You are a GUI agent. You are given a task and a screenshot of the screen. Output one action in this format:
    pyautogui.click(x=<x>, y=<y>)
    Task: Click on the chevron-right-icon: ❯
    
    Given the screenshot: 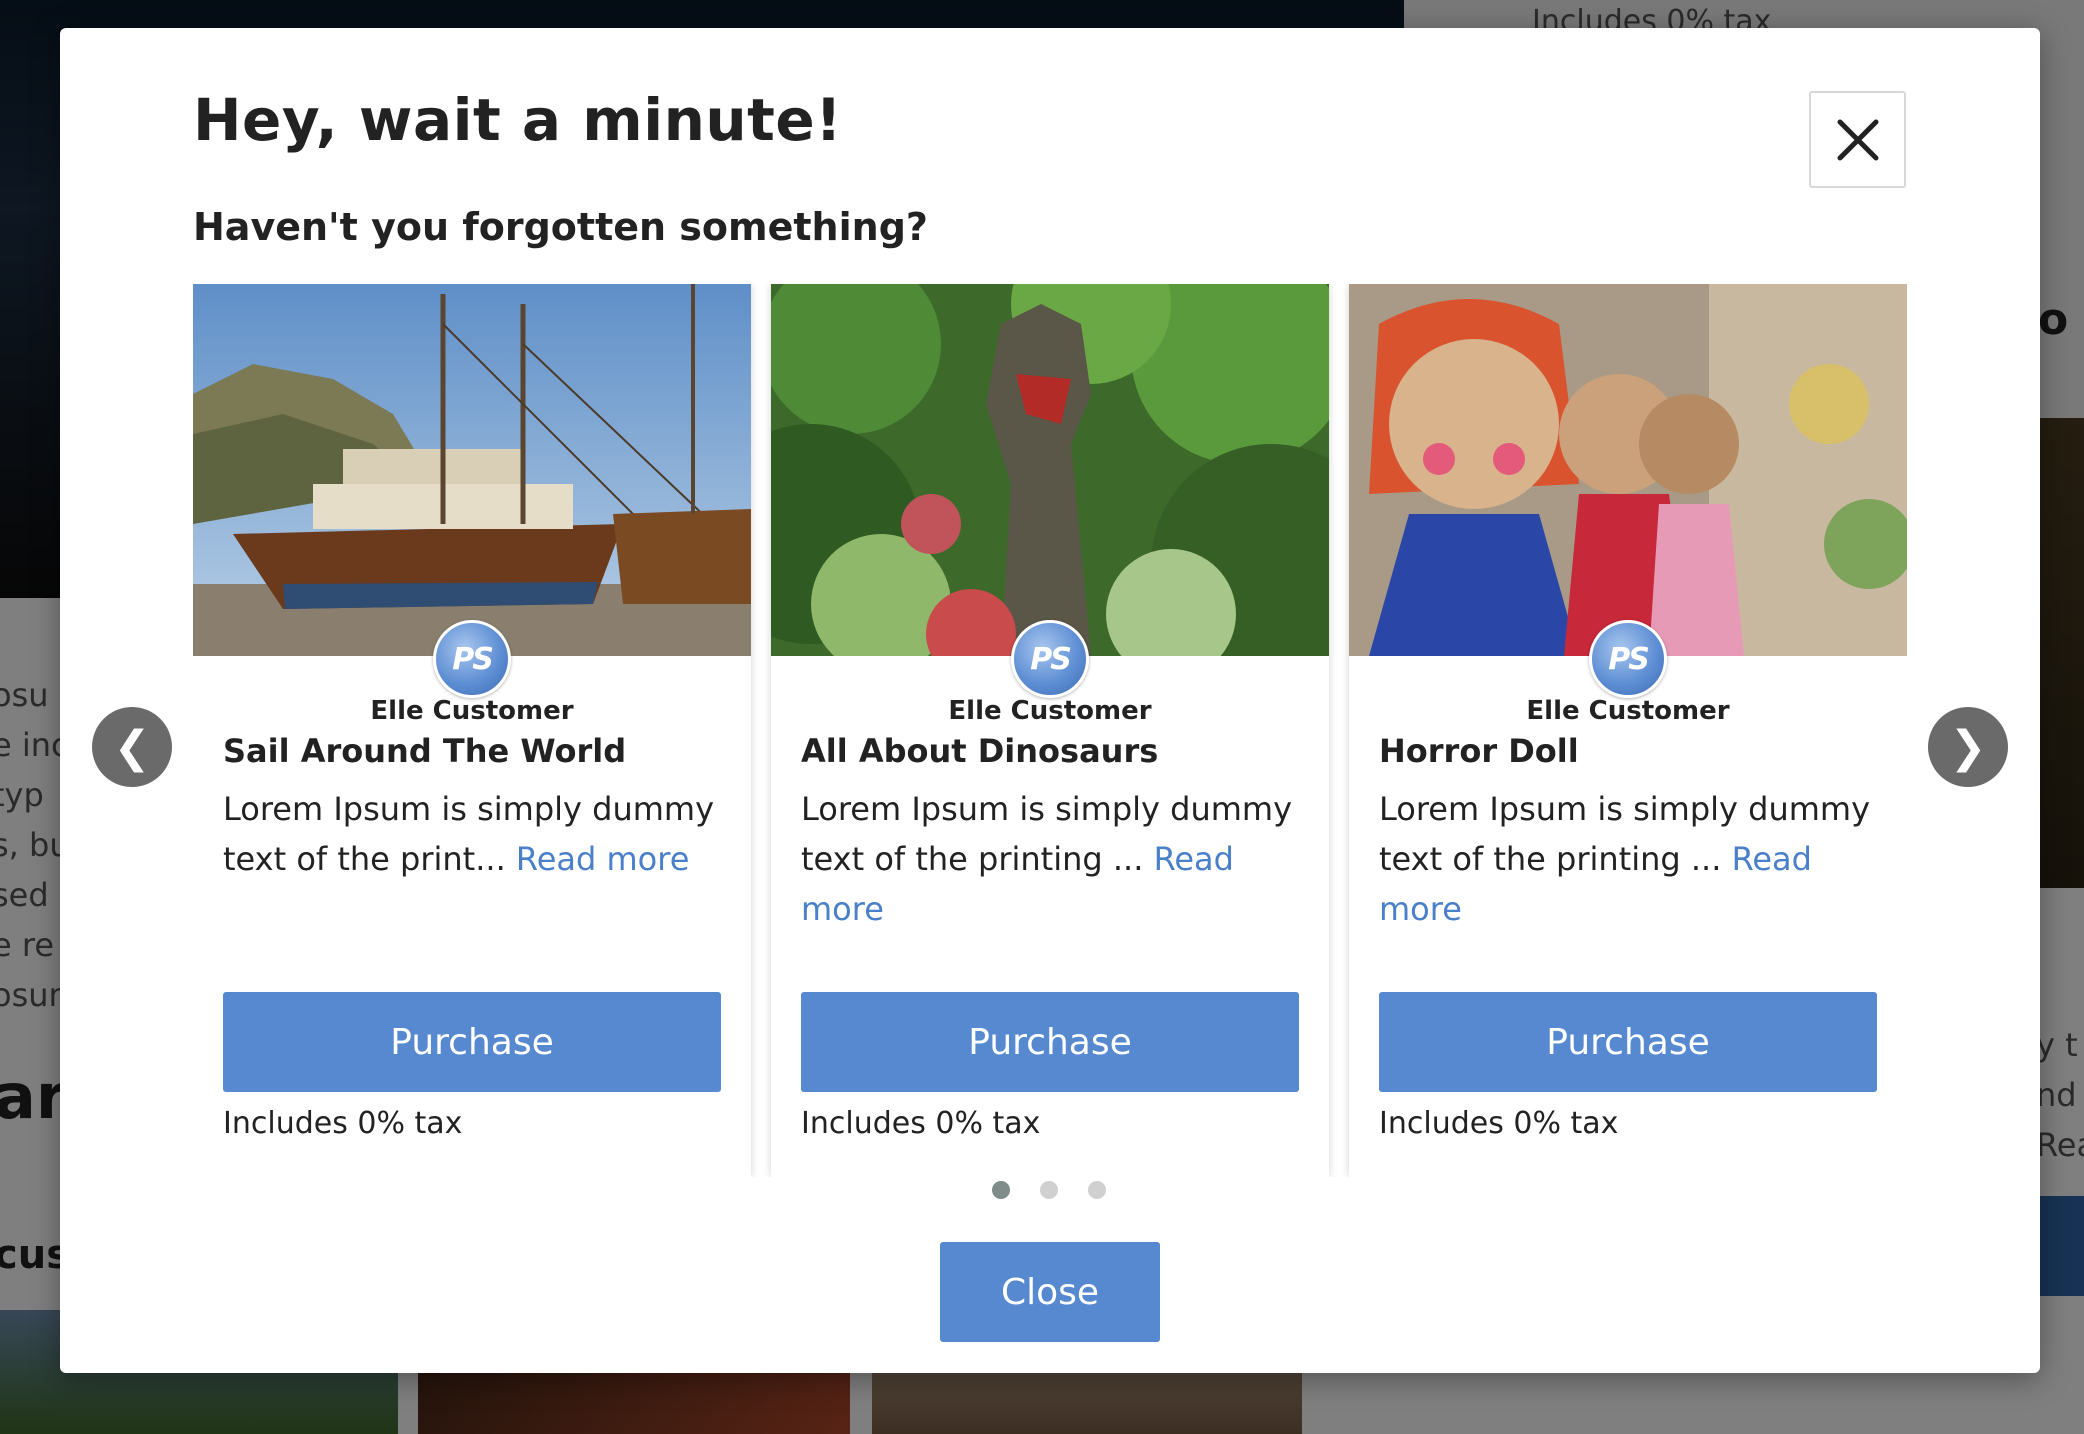 What is the action you would take?
    pyautogui.click(x=1968, y=747)
    